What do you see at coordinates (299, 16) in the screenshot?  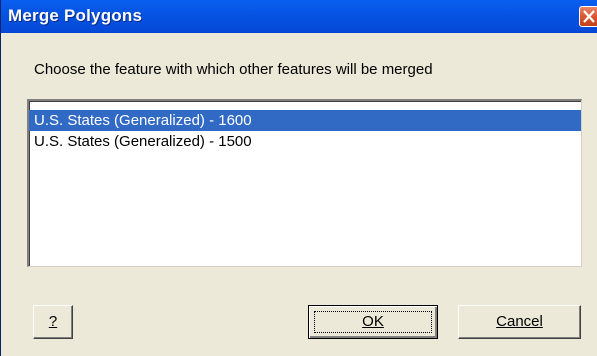 I see `title-bar: Merge Polygons` at bounding box center [299, 16].